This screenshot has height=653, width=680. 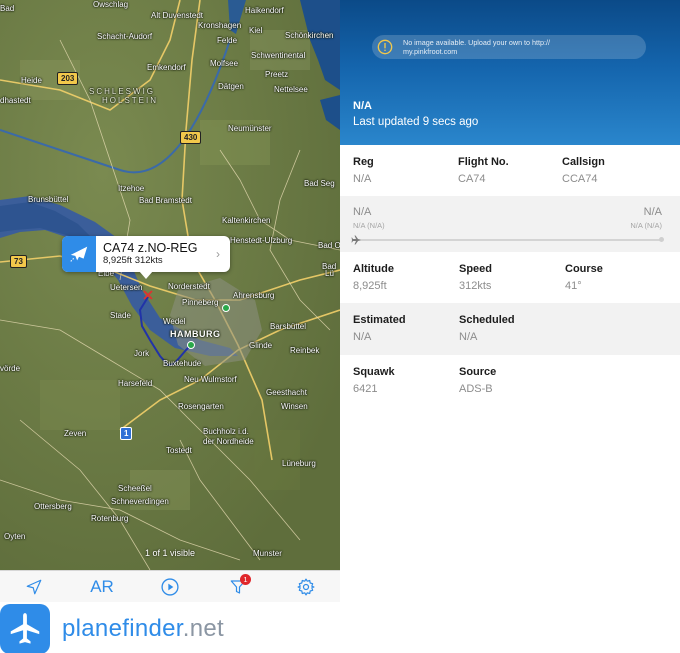 I want to click on place-buchholz-2: der Nordheide, so click(x=228, y=441).